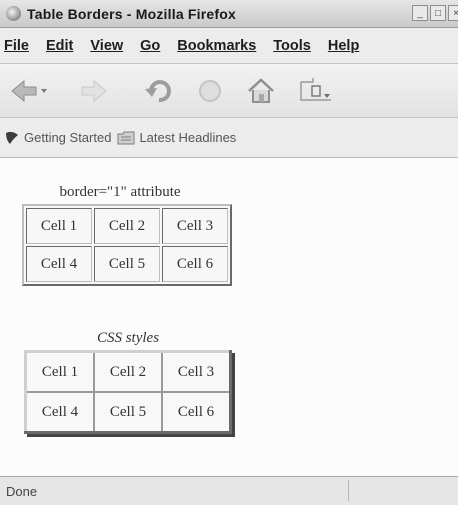  I want to click on title-bar: Table Borders - Mozilla Firefox _ □ ×, so click(229, 14).